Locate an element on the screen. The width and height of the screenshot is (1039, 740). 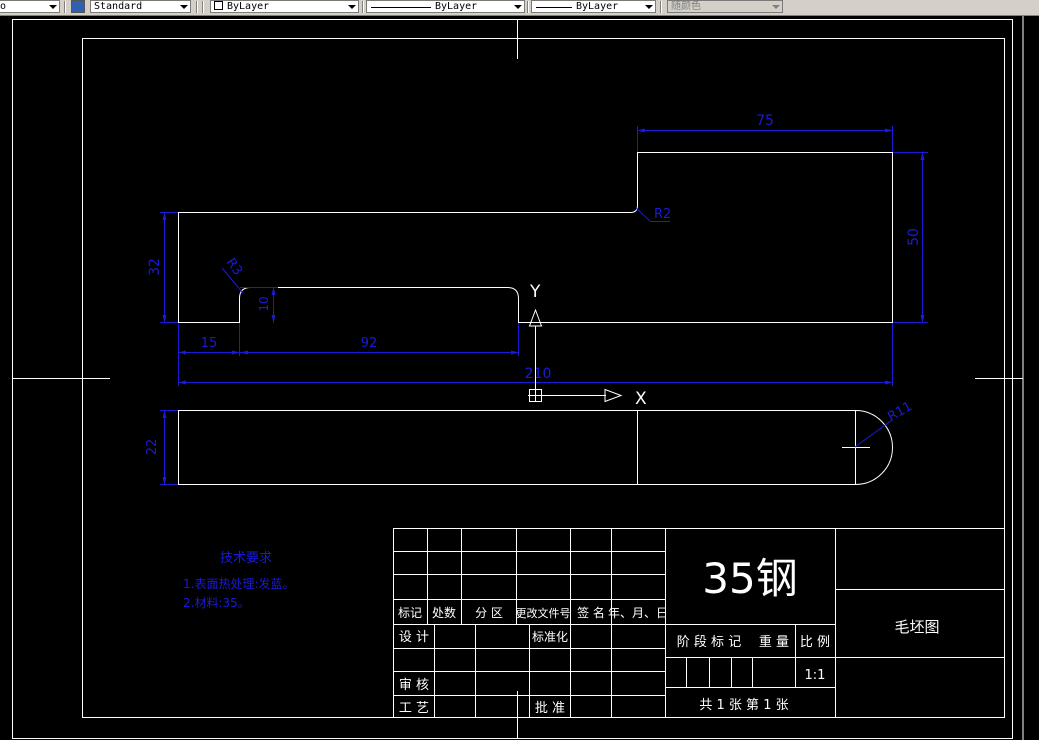
notes-title: 技术要求 is located at coordinates (246, 558).